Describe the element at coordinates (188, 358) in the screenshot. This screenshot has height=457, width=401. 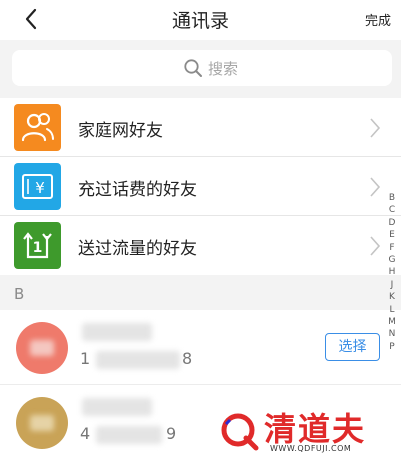
I see `phone-end: 8` at that location.